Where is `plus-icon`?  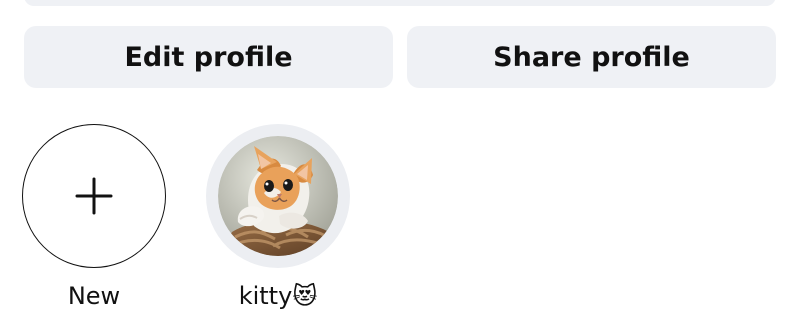
plus-icon is located at coordinates (94, 196).